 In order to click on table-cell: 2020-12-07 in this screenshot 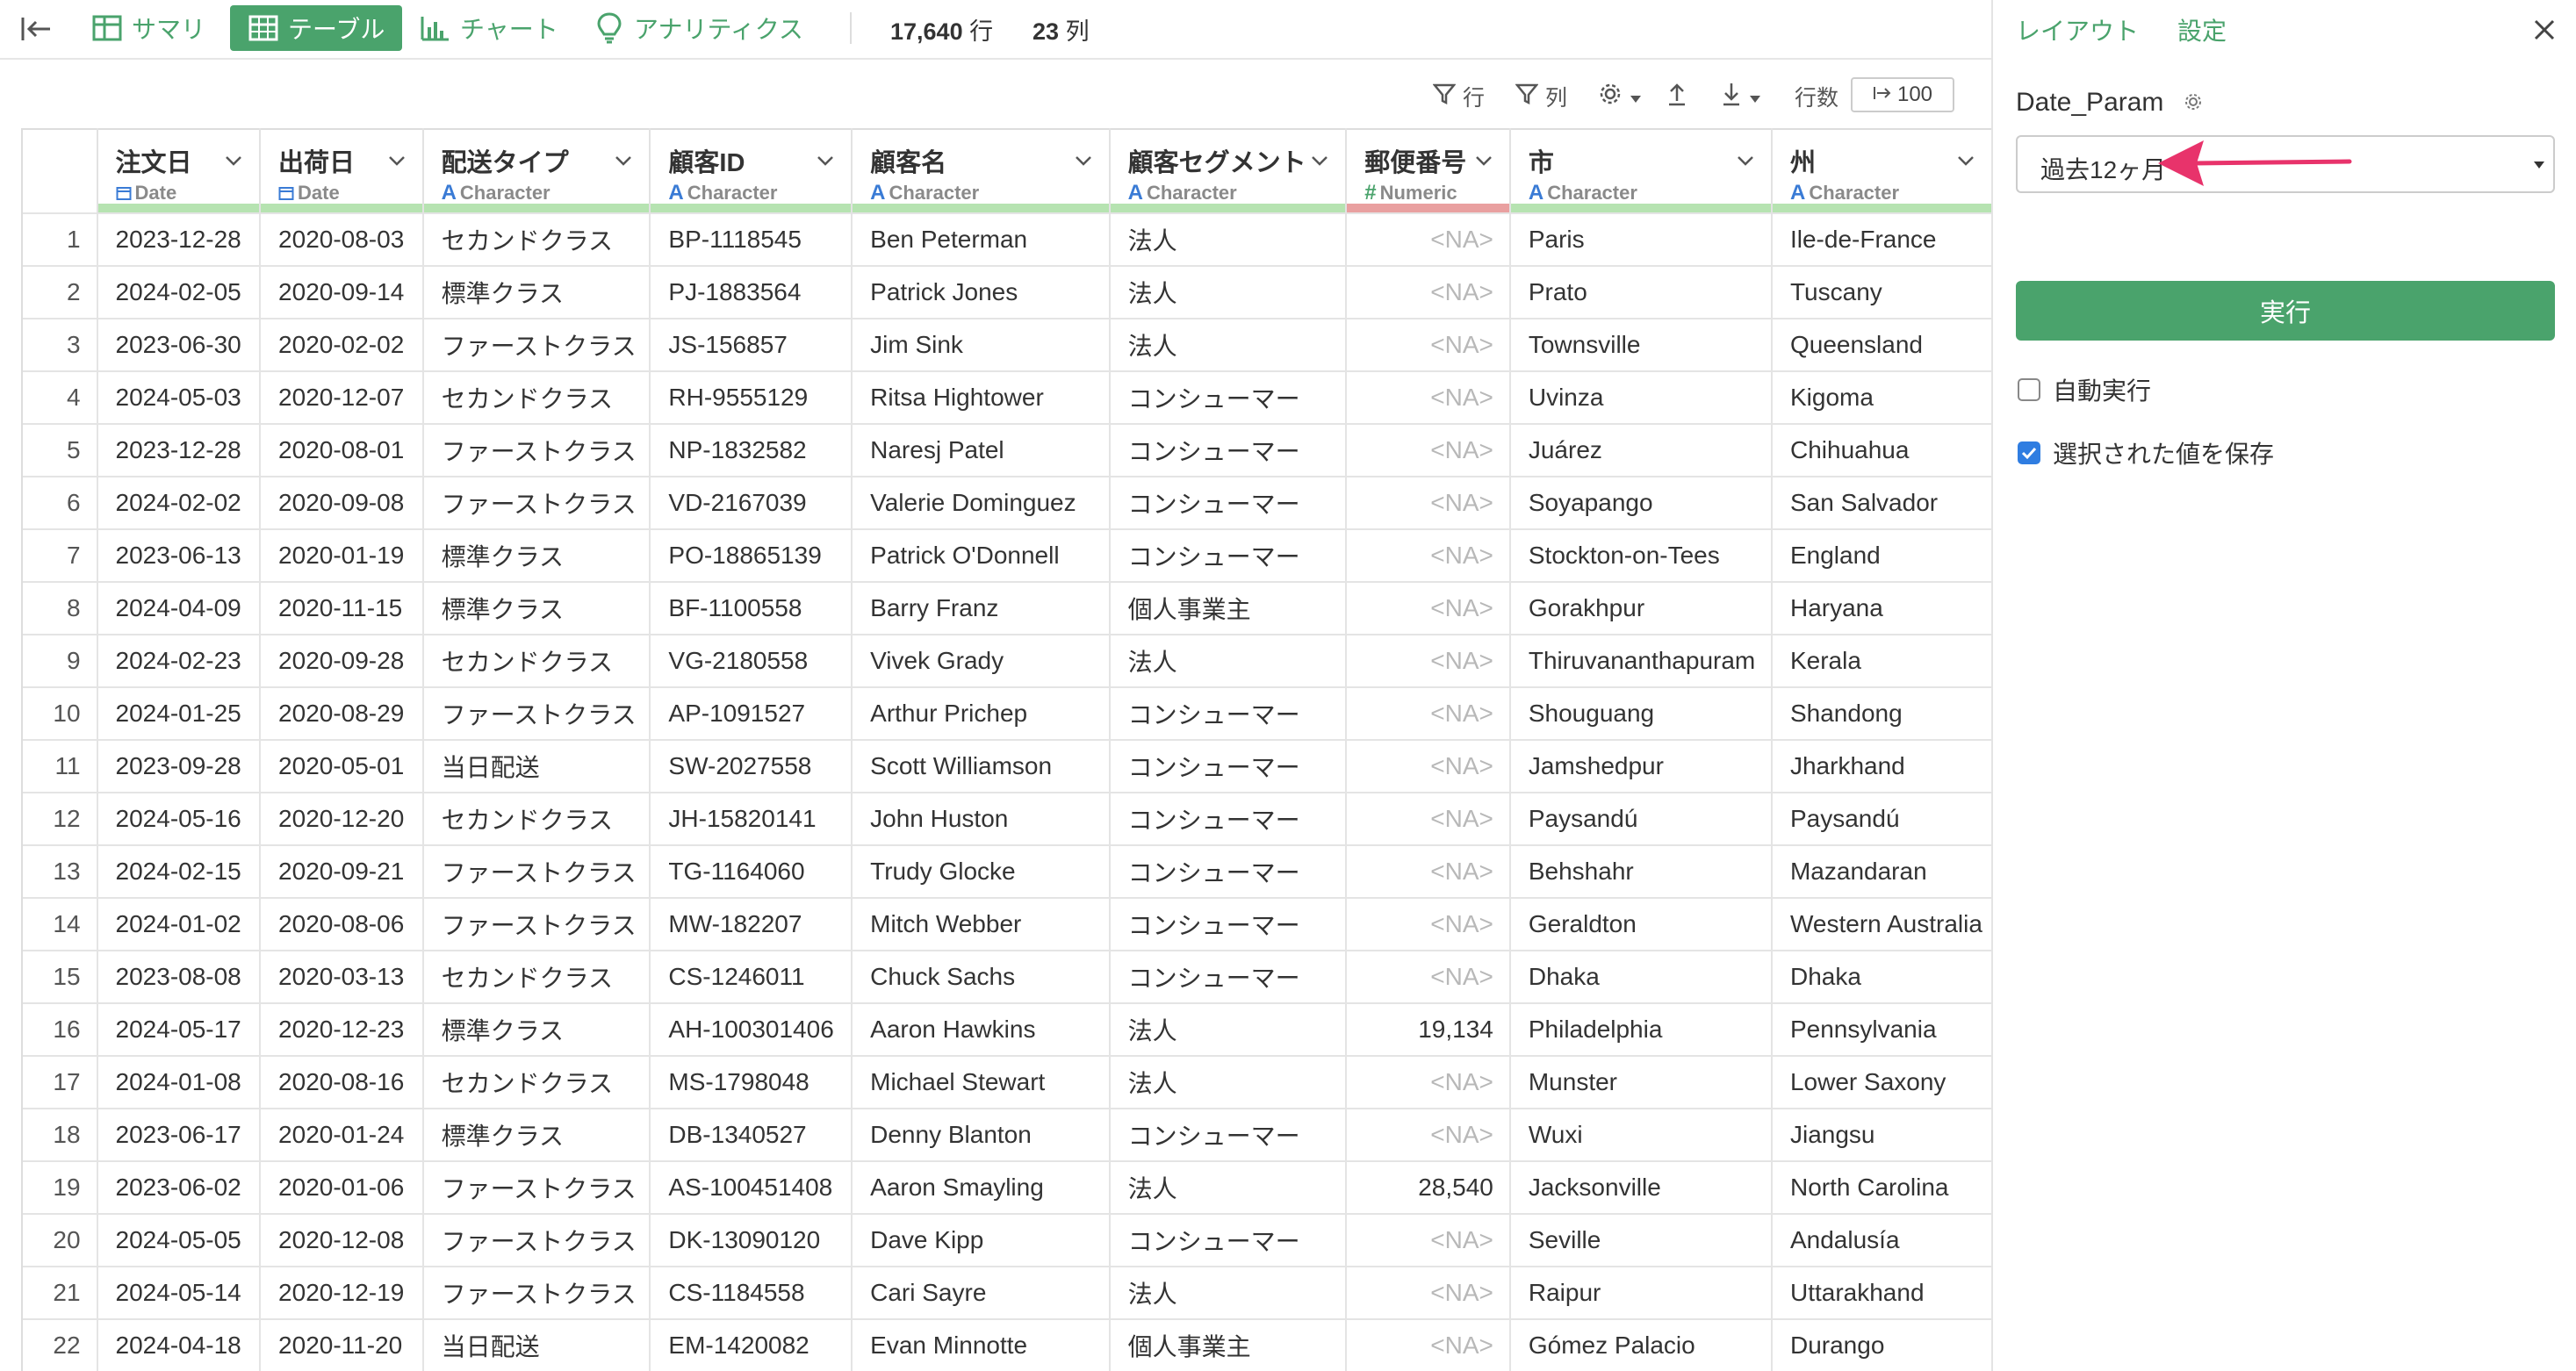, I will do `click(342, 398)`.